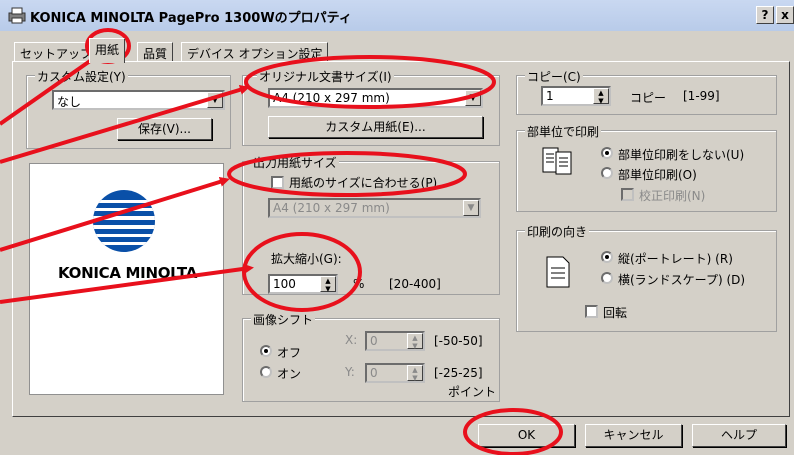  I want to click on tab-setup: セットアップ, so click(56, 52).